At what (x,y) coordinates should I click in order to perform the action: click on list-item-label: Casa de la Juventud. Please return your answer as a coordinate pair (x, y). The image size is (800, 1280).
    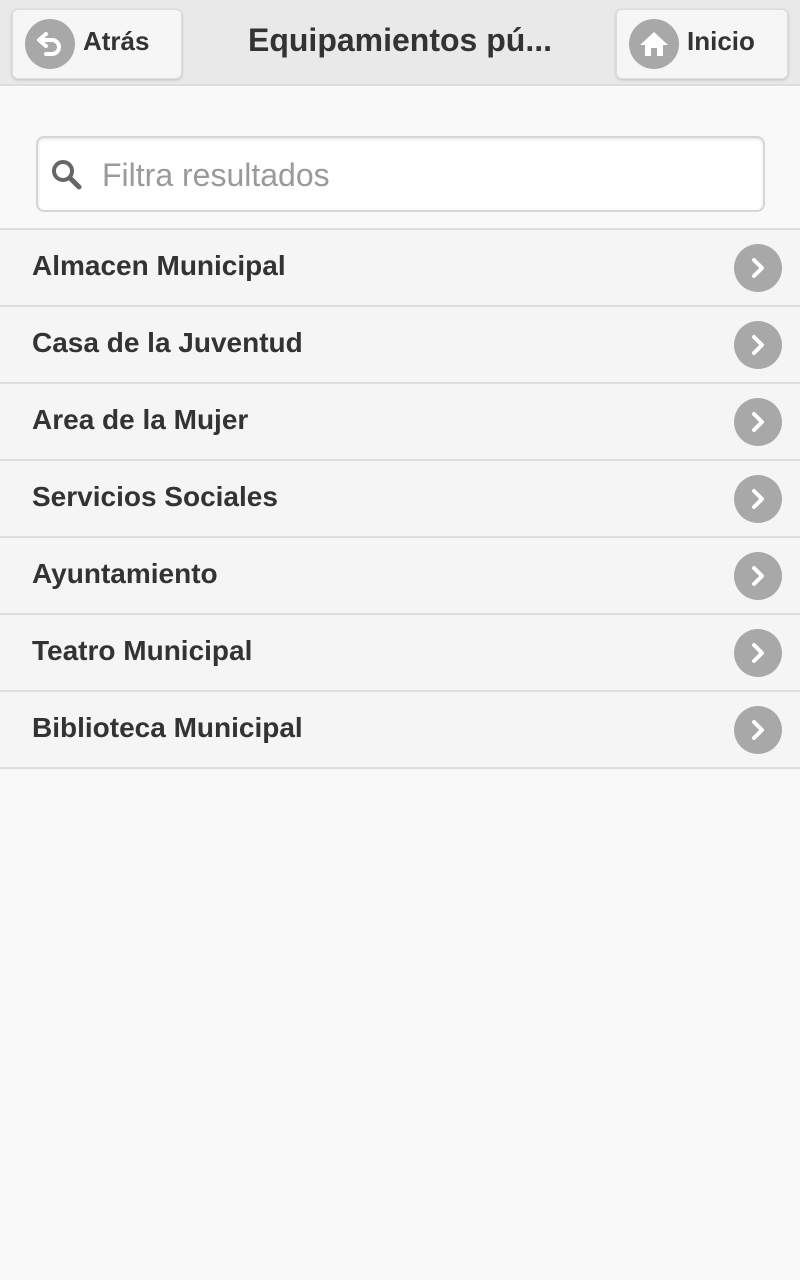
    Looking at the image, I should click on (167, 342).